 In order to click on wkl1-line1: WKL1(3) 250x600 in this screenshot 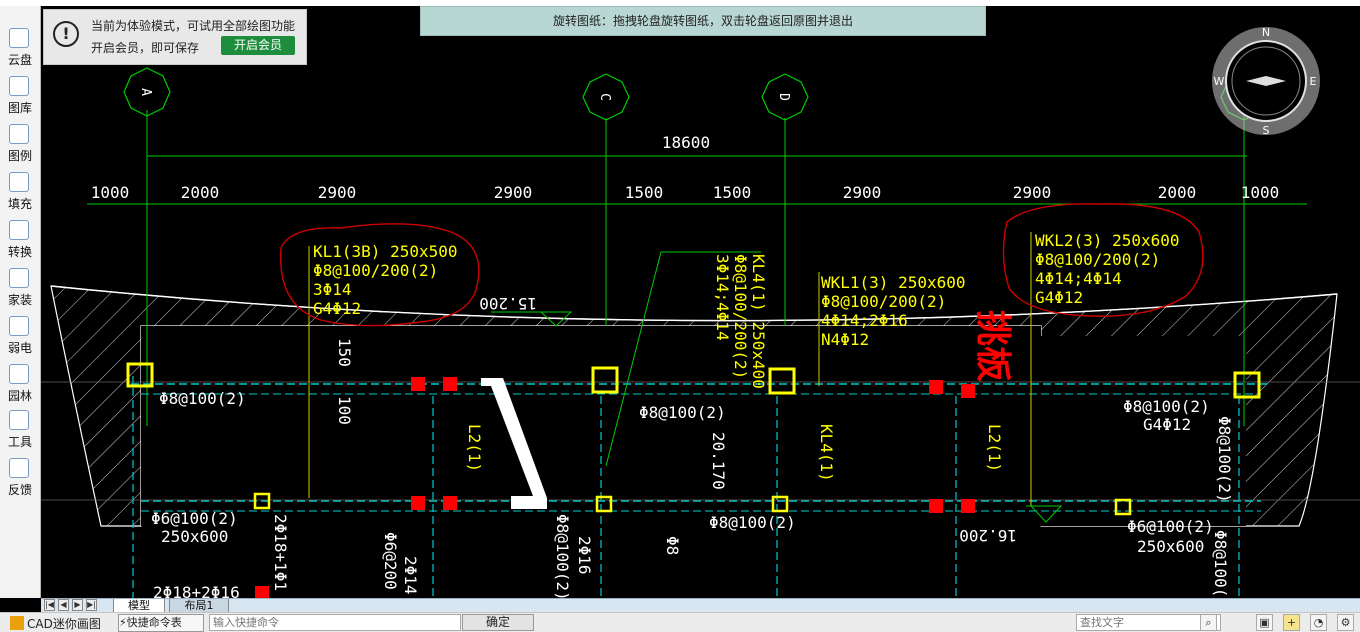, I will do `click(893, 282)`.